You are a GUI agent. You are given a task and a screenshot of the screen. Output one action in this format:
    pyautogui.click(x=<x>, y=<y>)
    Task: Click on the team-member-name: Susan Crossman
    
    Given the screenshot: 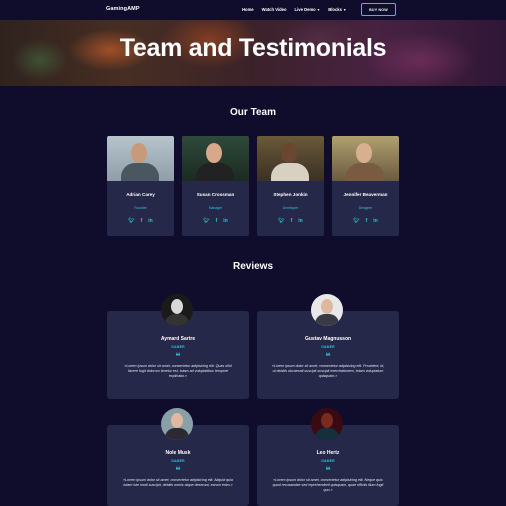 What is the action you would take?
    pyautogui.click(x=215, y=194)
    